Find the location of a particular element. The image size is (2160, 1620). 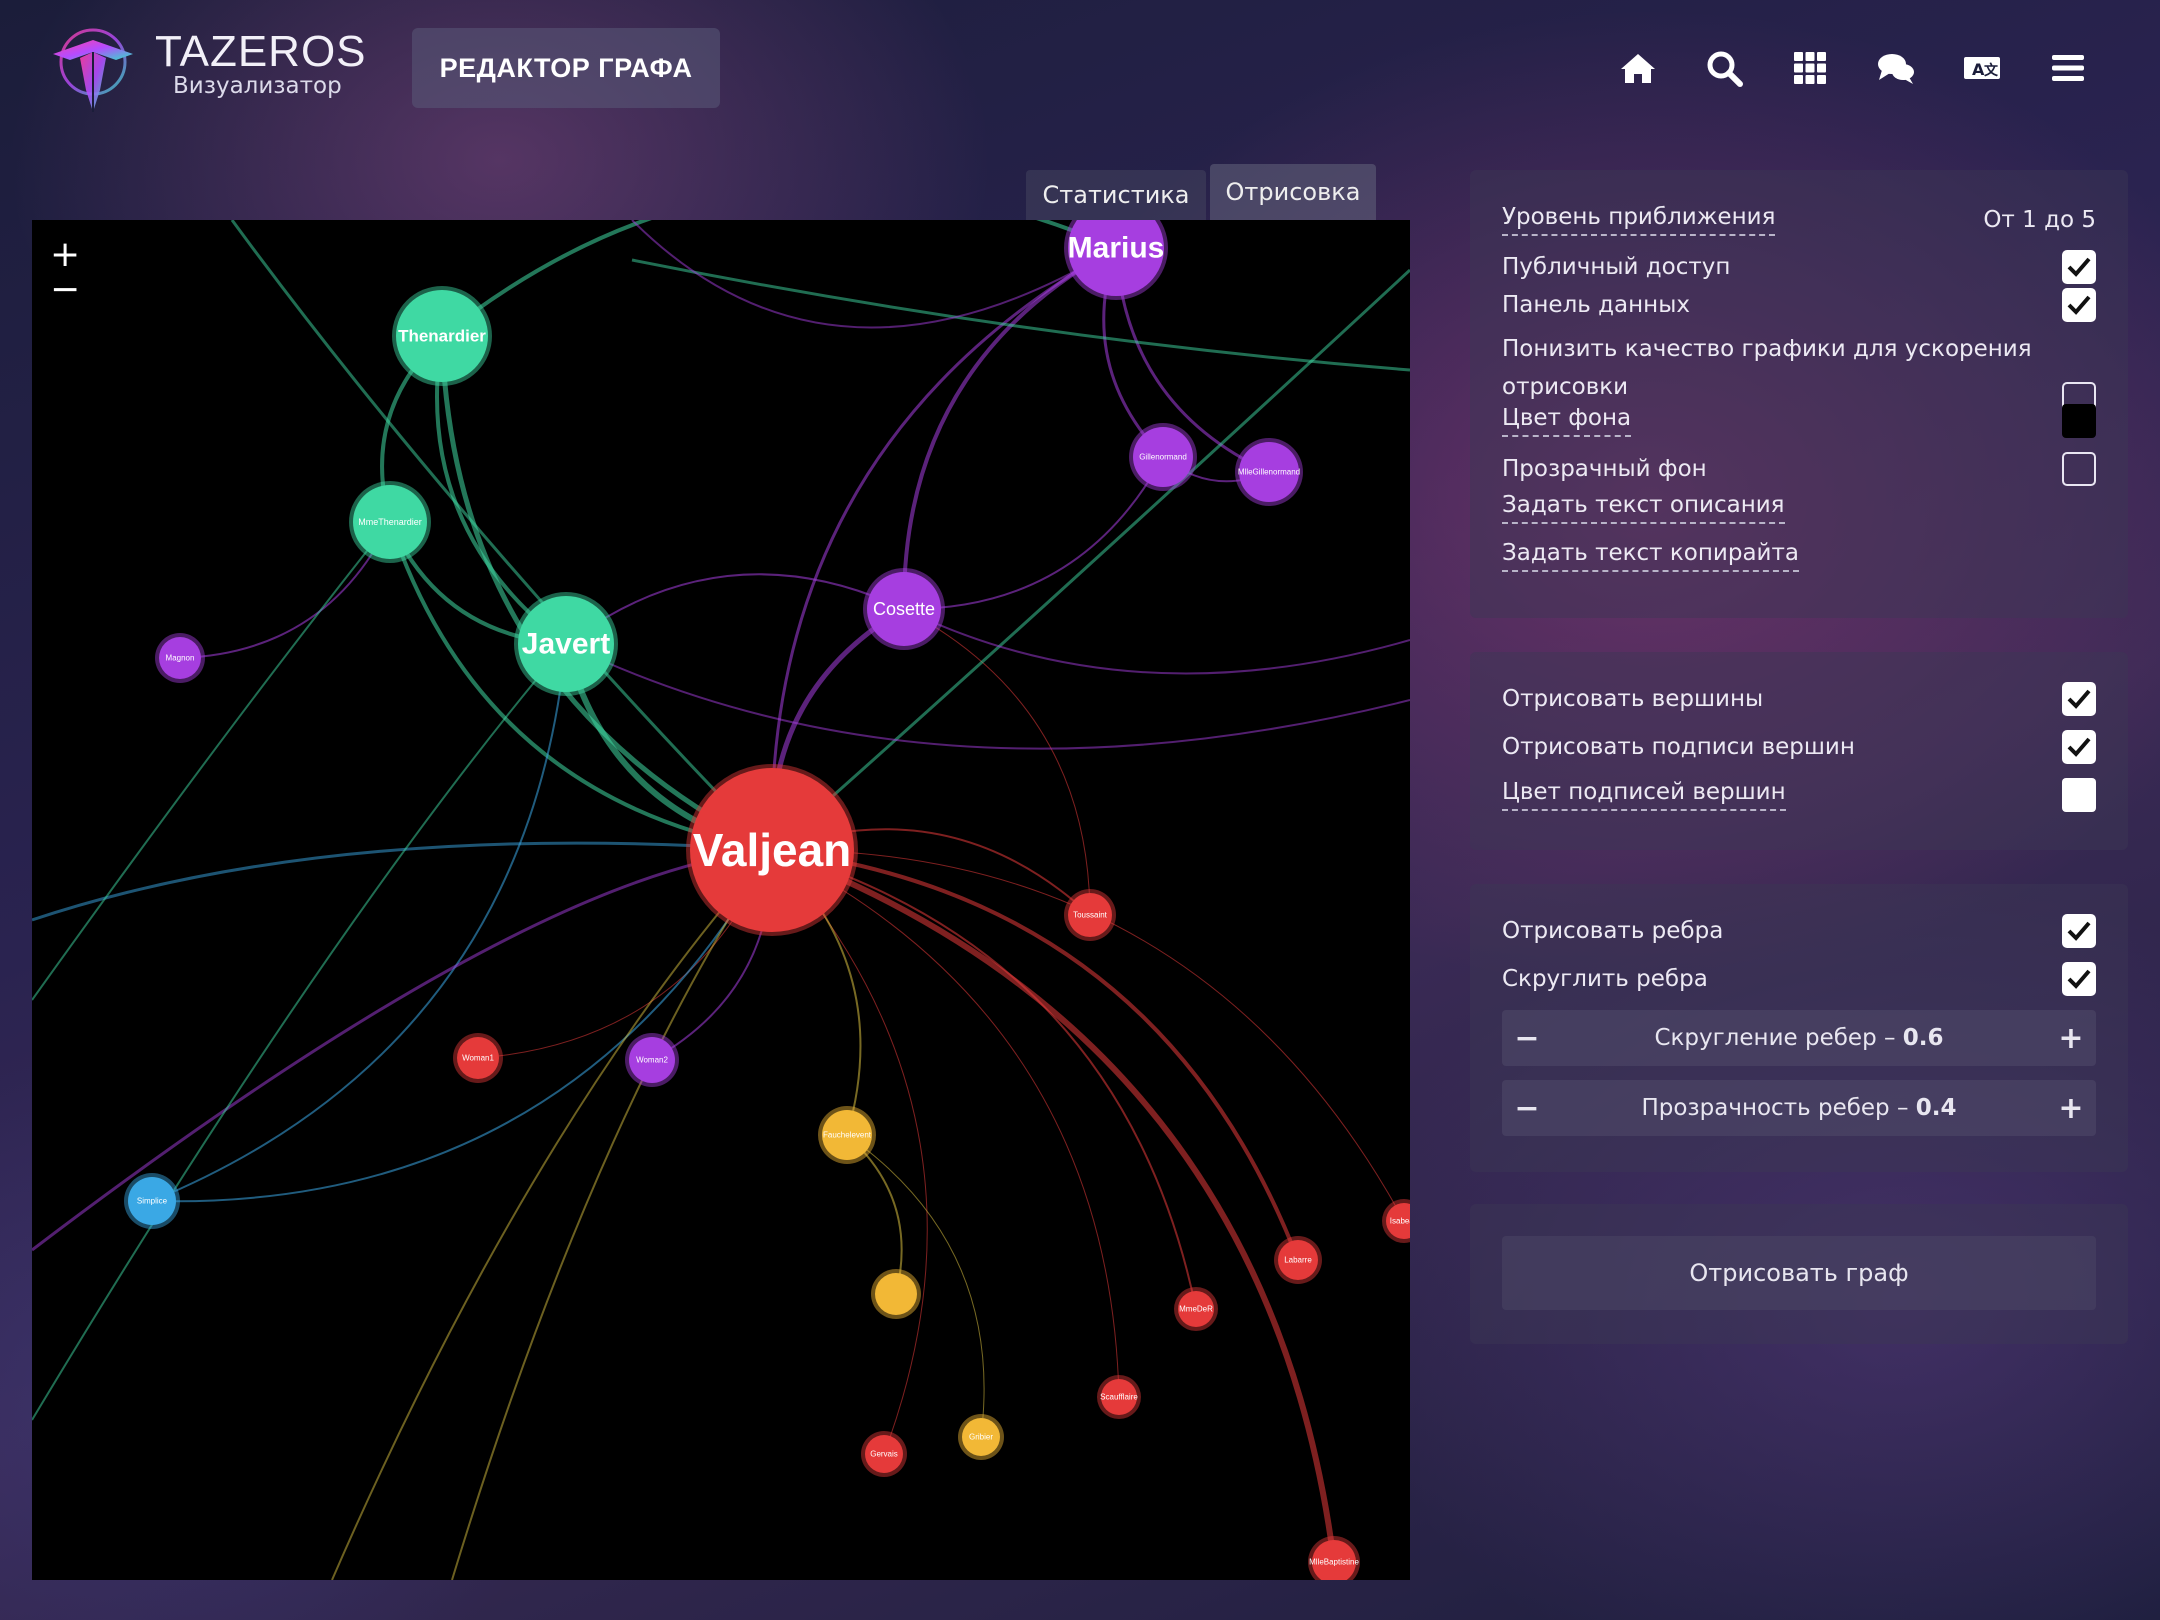

graph-node-label: Woman1 is located at coordinates (478, 1058).